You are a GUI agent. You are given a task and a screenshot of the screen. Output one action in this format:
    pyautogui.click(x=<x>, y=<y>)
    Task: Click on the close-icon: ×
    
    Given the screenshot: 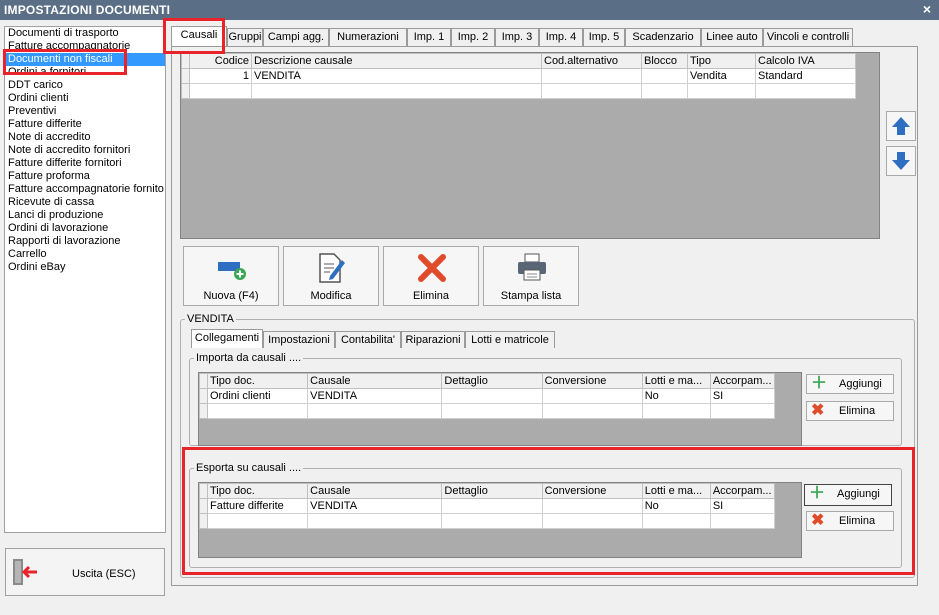 What is the action you would take?
    pyautogui.click(x=927, y=9)
    